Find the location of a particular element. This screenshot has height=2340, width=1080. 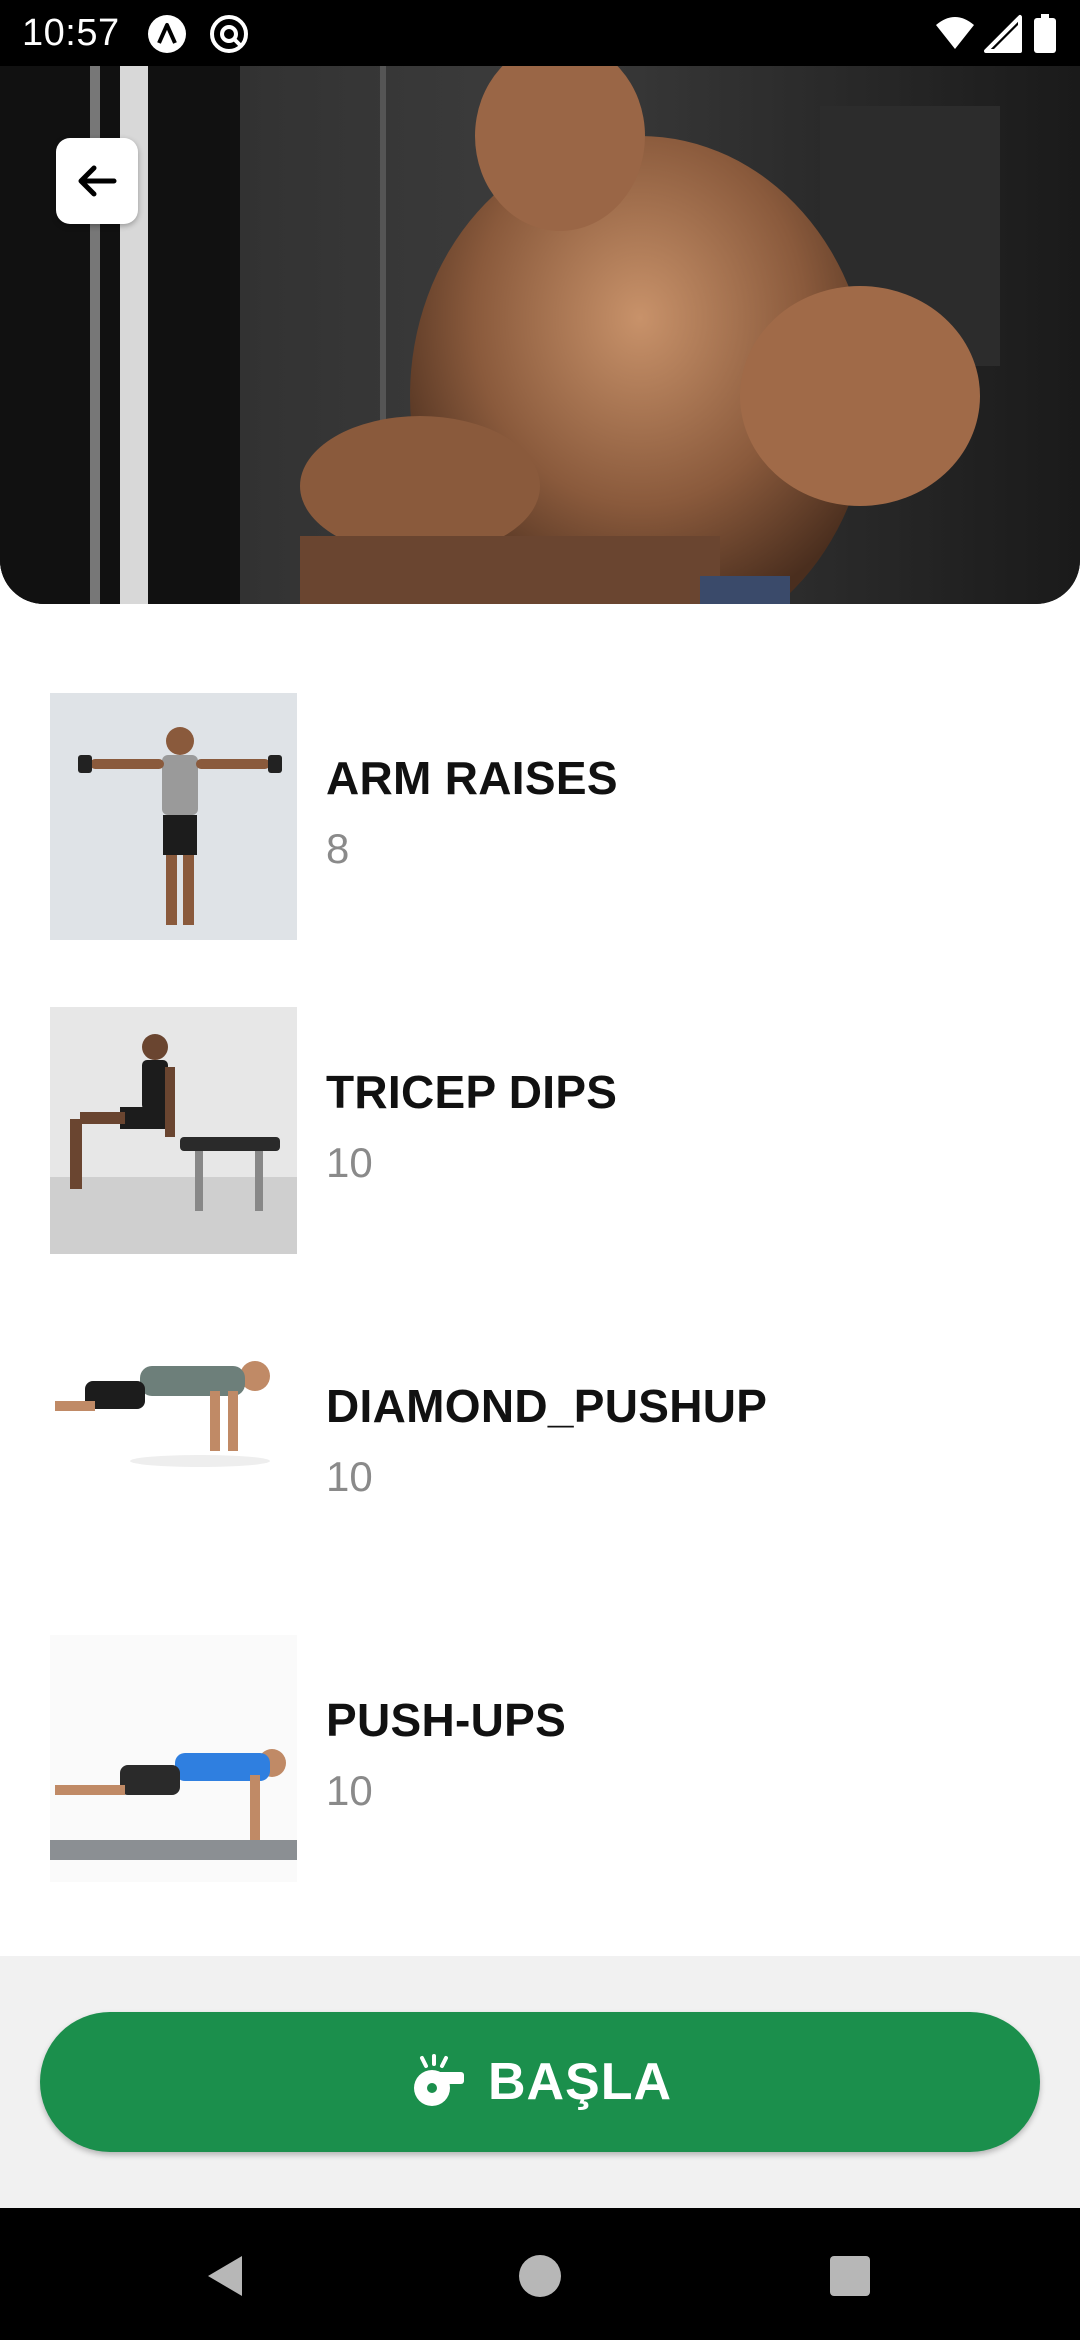

exercise-name: PUSH-UPS is located at coordinates (446, 1720).